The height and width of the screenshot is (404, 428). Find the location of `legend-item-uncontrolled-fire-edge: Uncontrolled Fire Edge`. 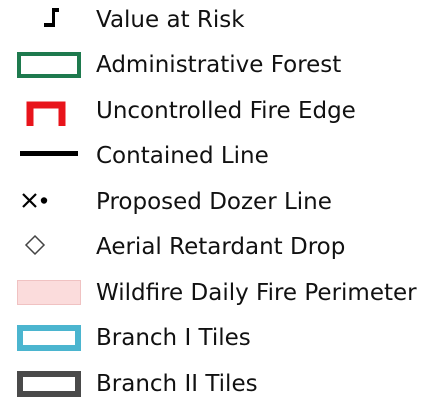

legend-item-uncontrolled-fire-edge: Uncontrolled Fire Edge is located at coordinates (214, 111).